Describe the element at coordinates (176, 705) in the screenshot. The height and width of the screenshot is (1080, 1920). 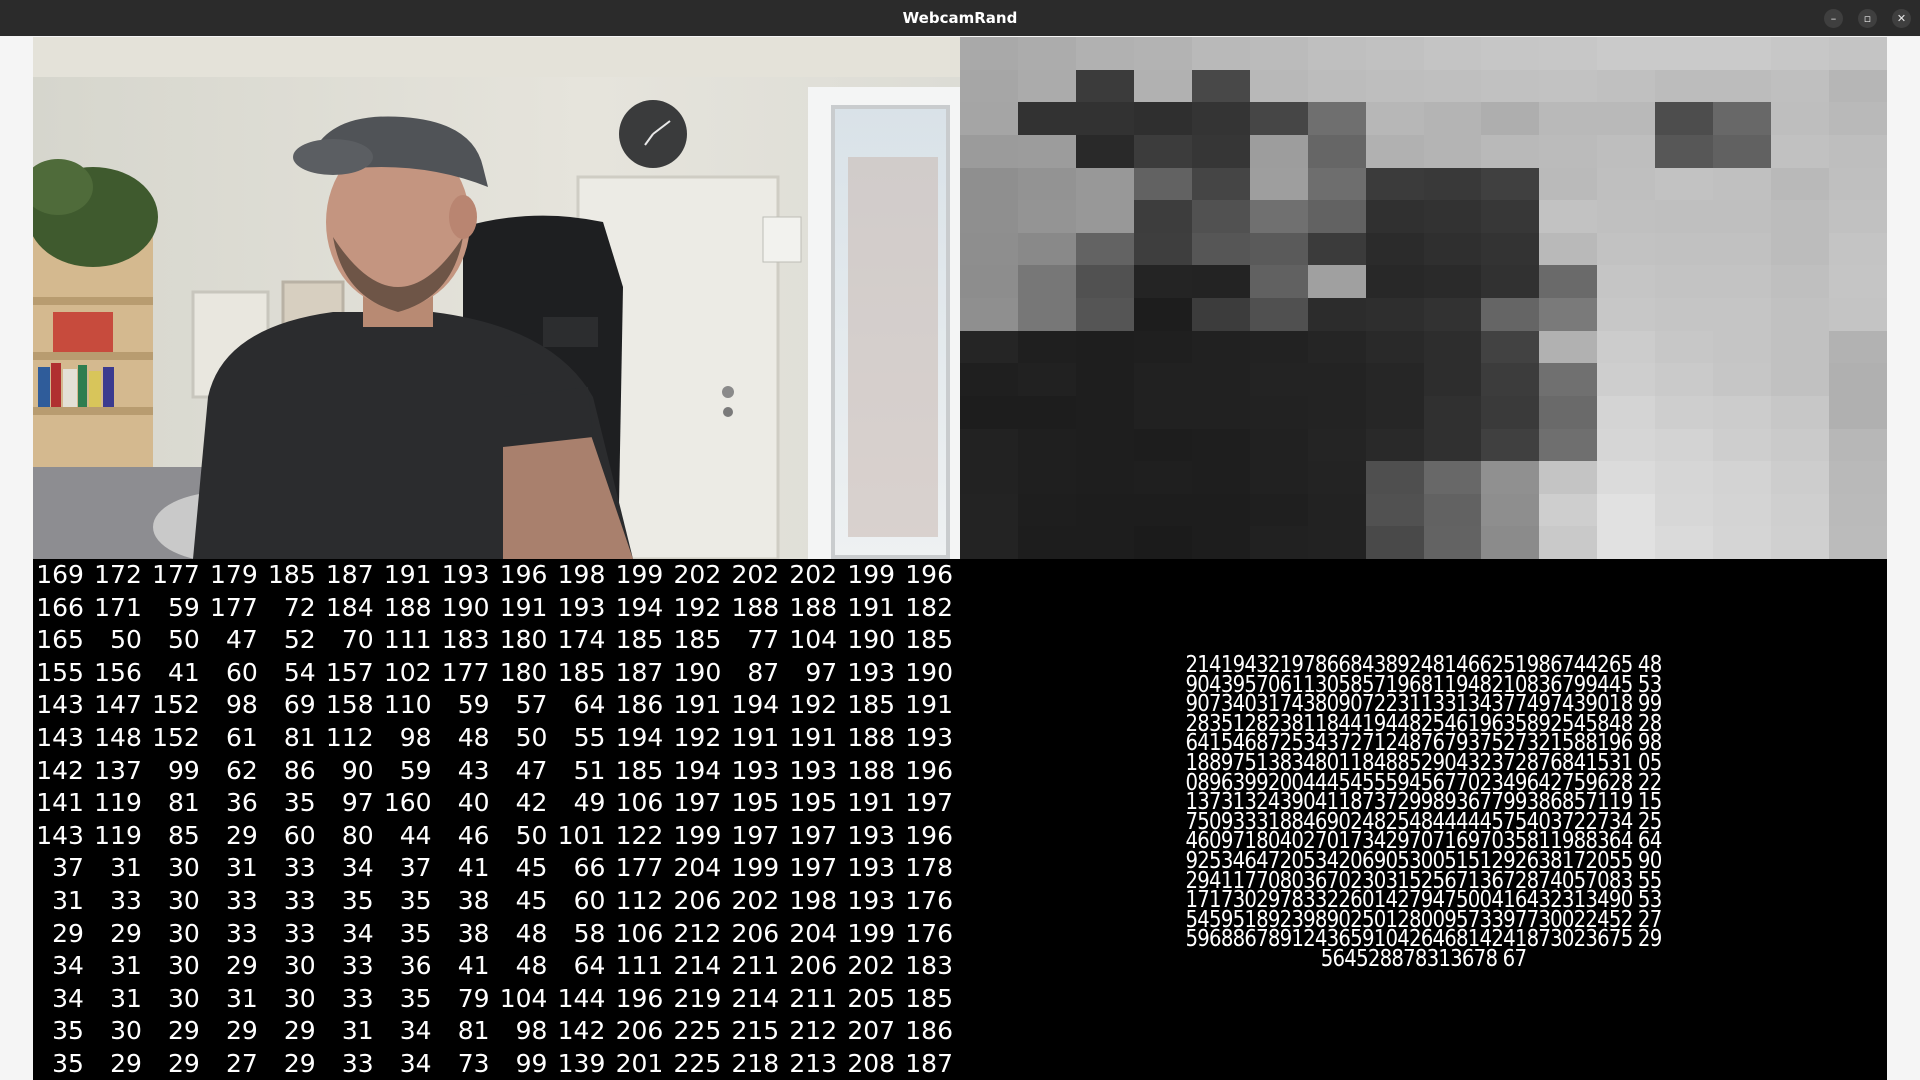
I see `grid-cell: 152` at that location.